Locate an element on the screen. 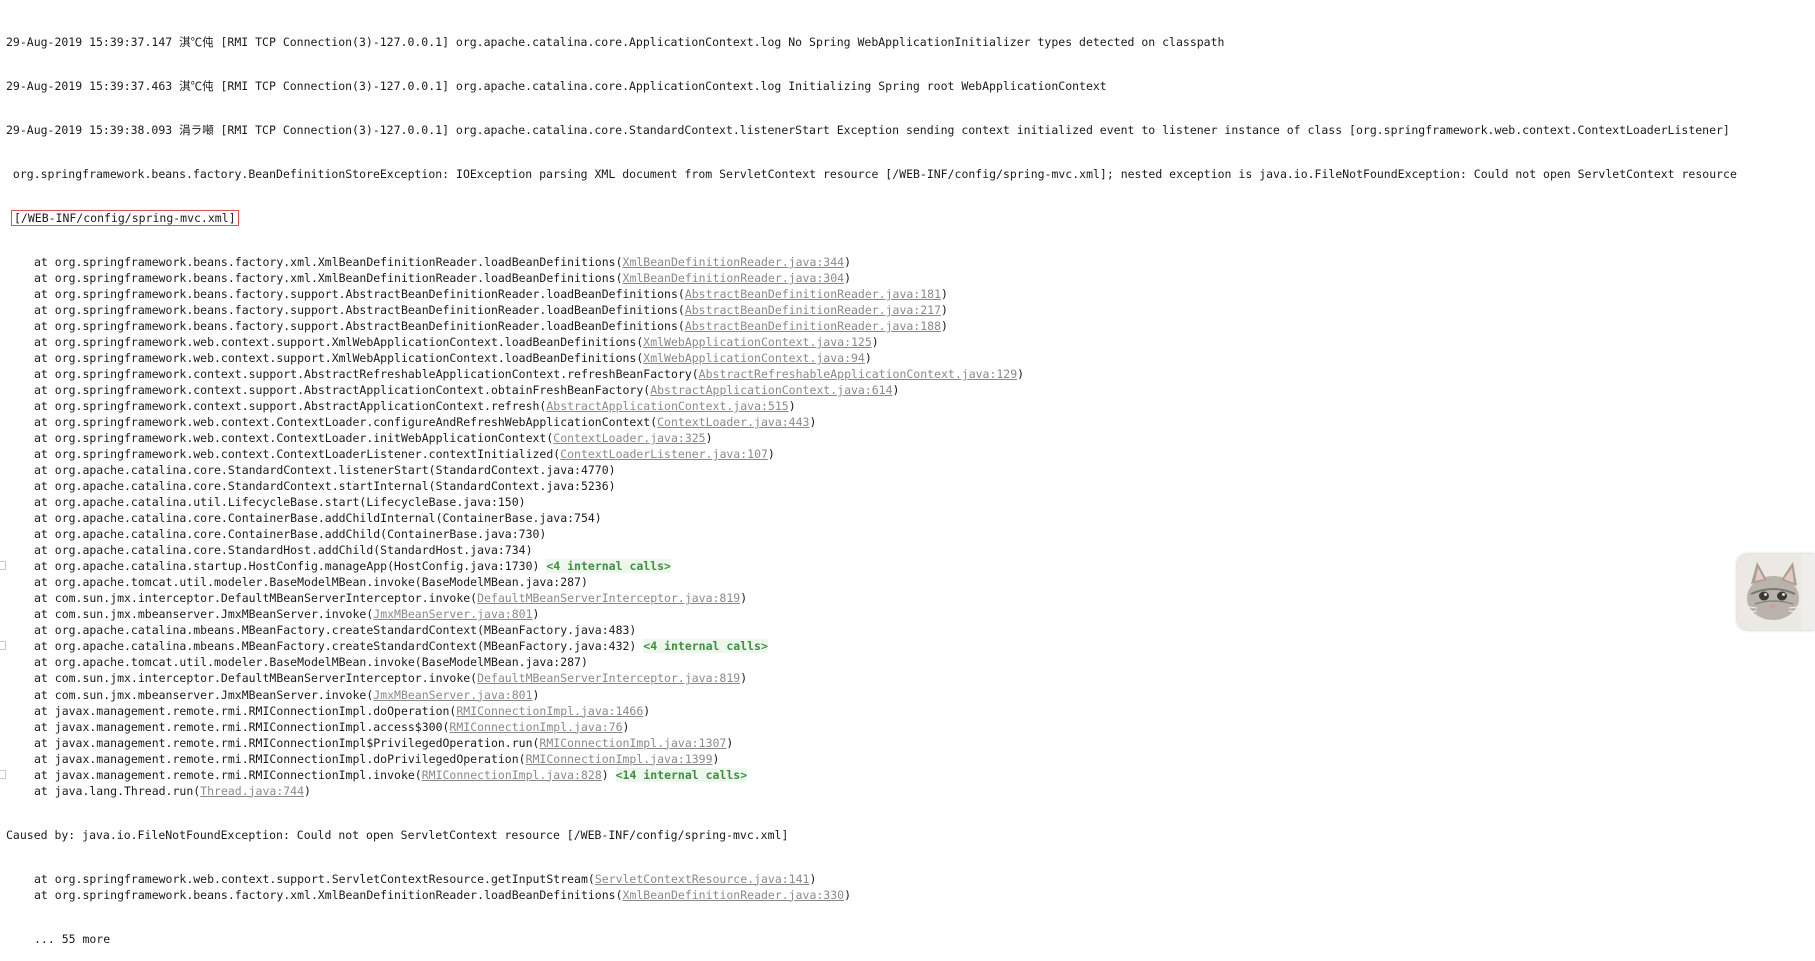 This screenshot has width=1815, height=961. source-file-link: XmlWebApplicationContext.java:125 is located at coordinates (757, 342).